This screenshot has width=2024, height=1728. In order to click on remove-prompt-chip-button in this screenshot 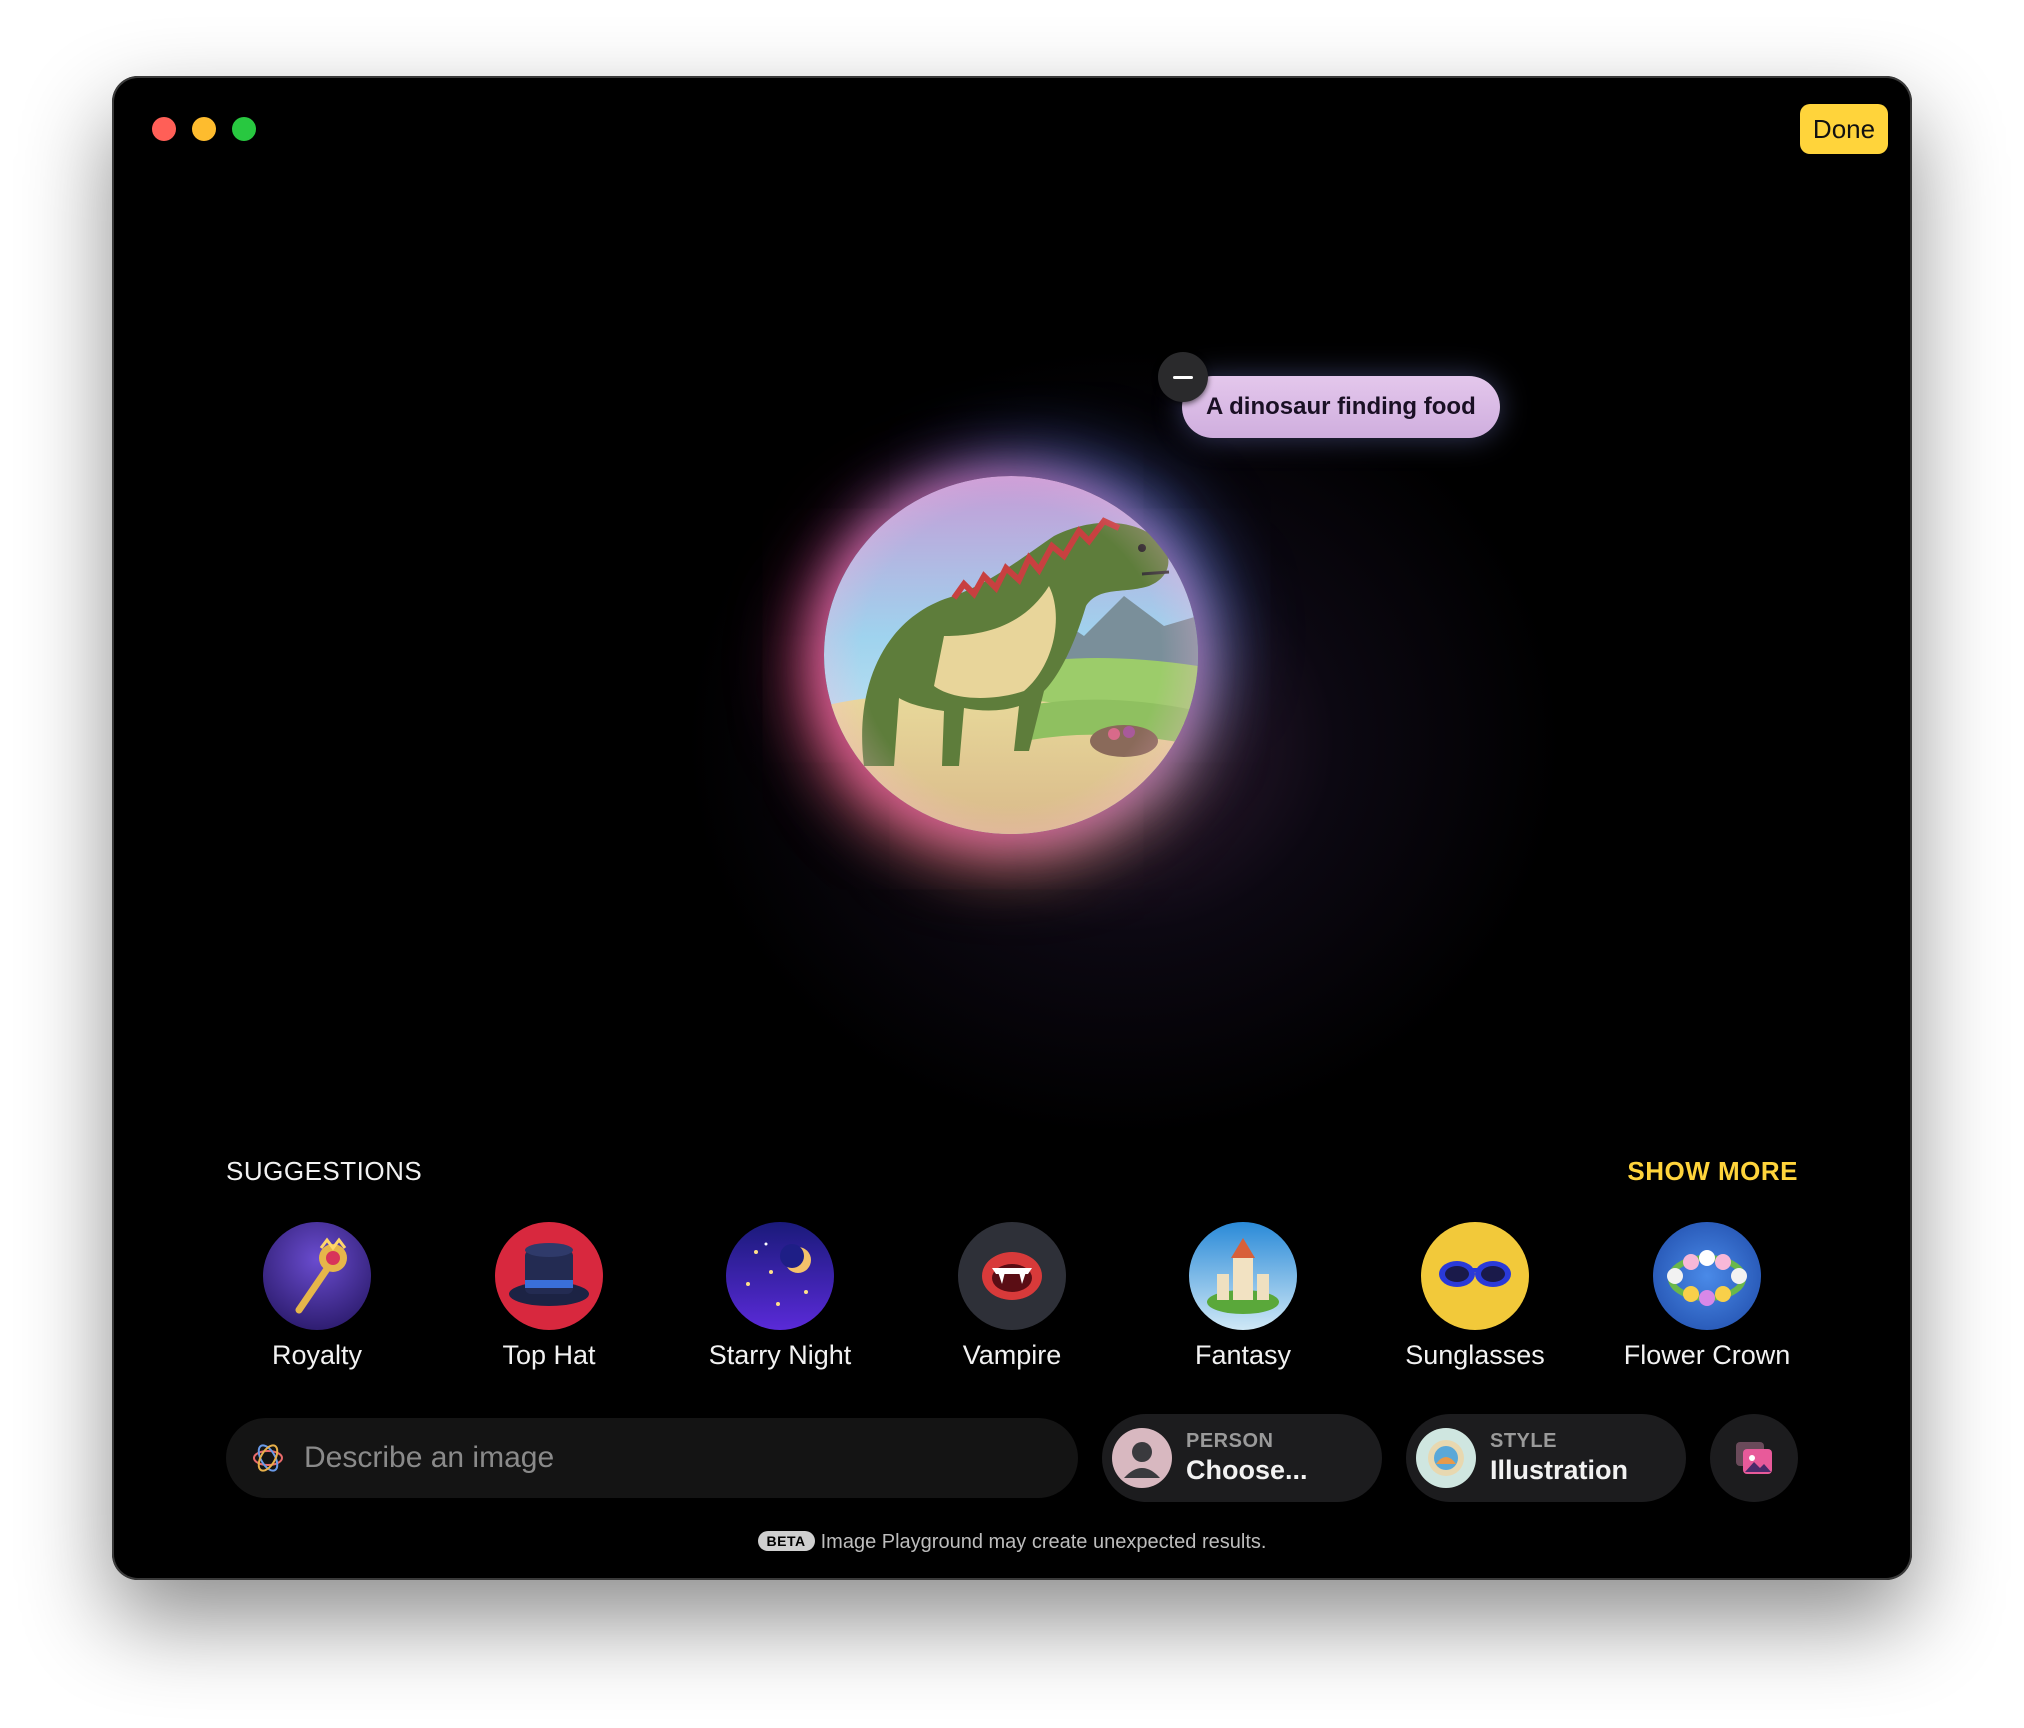, I will do `click(1183, 377)`.